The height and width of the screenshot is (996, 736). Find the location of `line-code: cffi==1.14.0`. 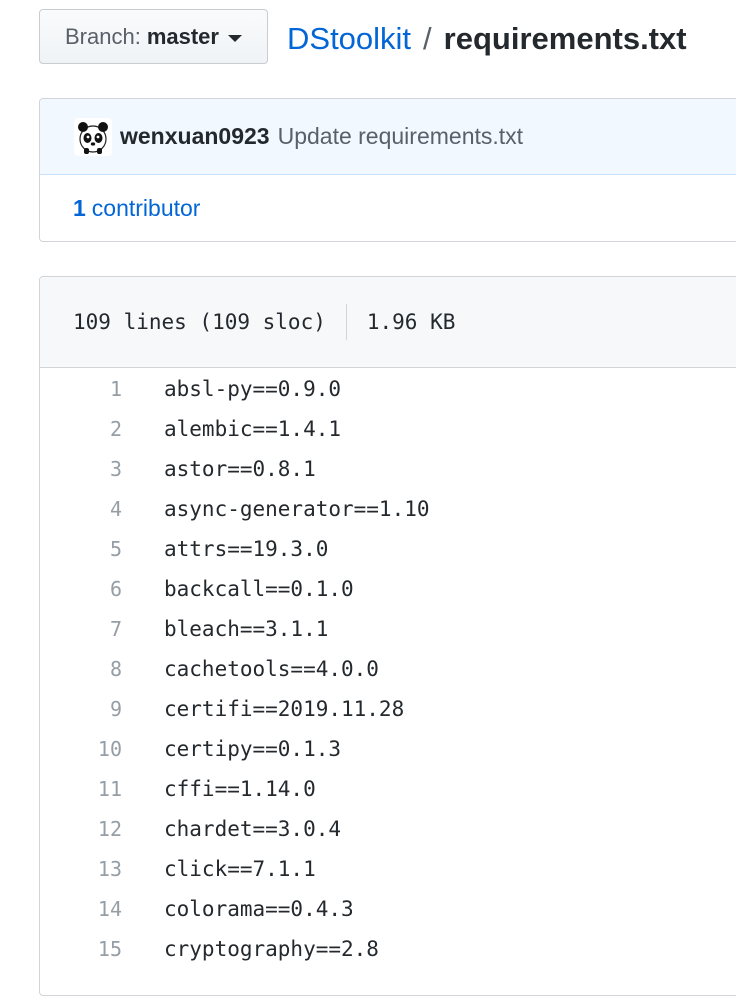

line-code: cffi==1.14.0 is located at coordinates (240, 789).